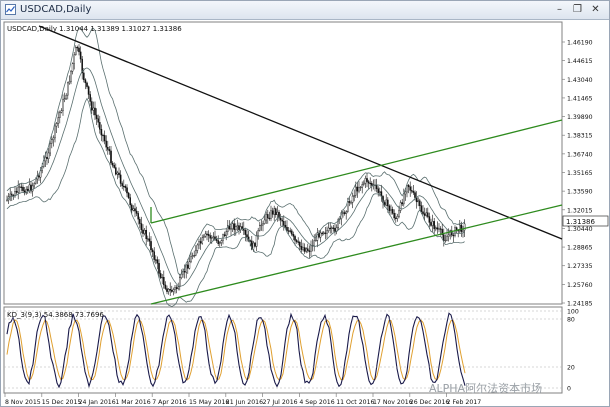 The image size is (610, 407). I want to click on minimize-button: –, so click(559, 10).